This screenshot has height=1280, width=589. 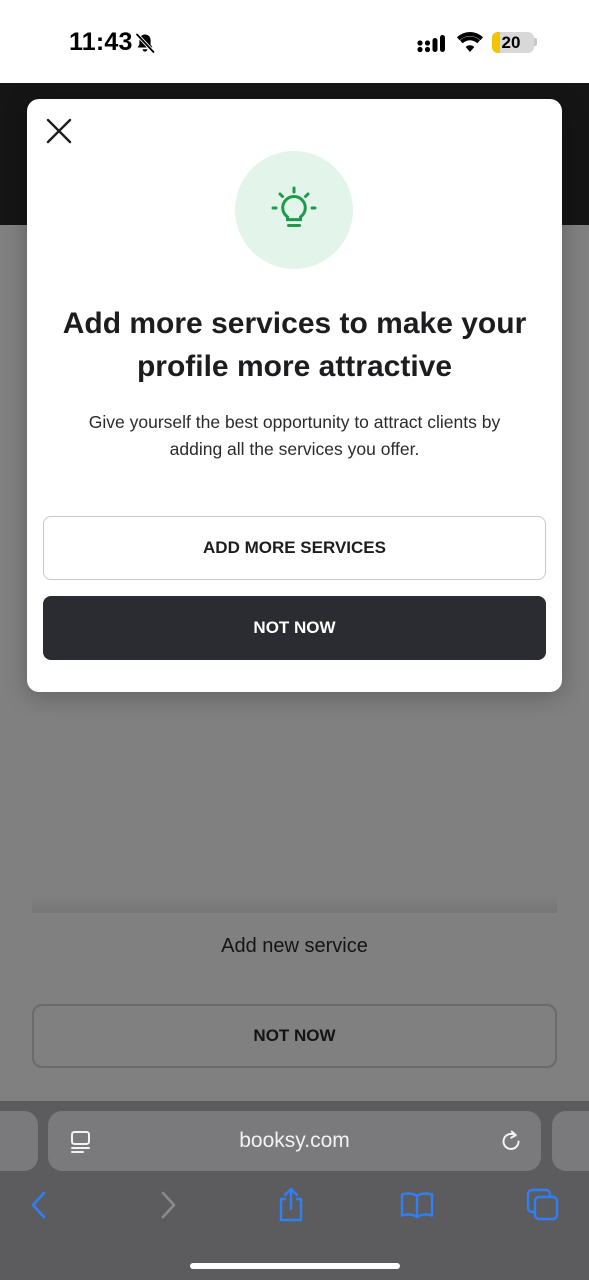 I want to click on status-bar: 11:43 20, so click(x=294, y=41).